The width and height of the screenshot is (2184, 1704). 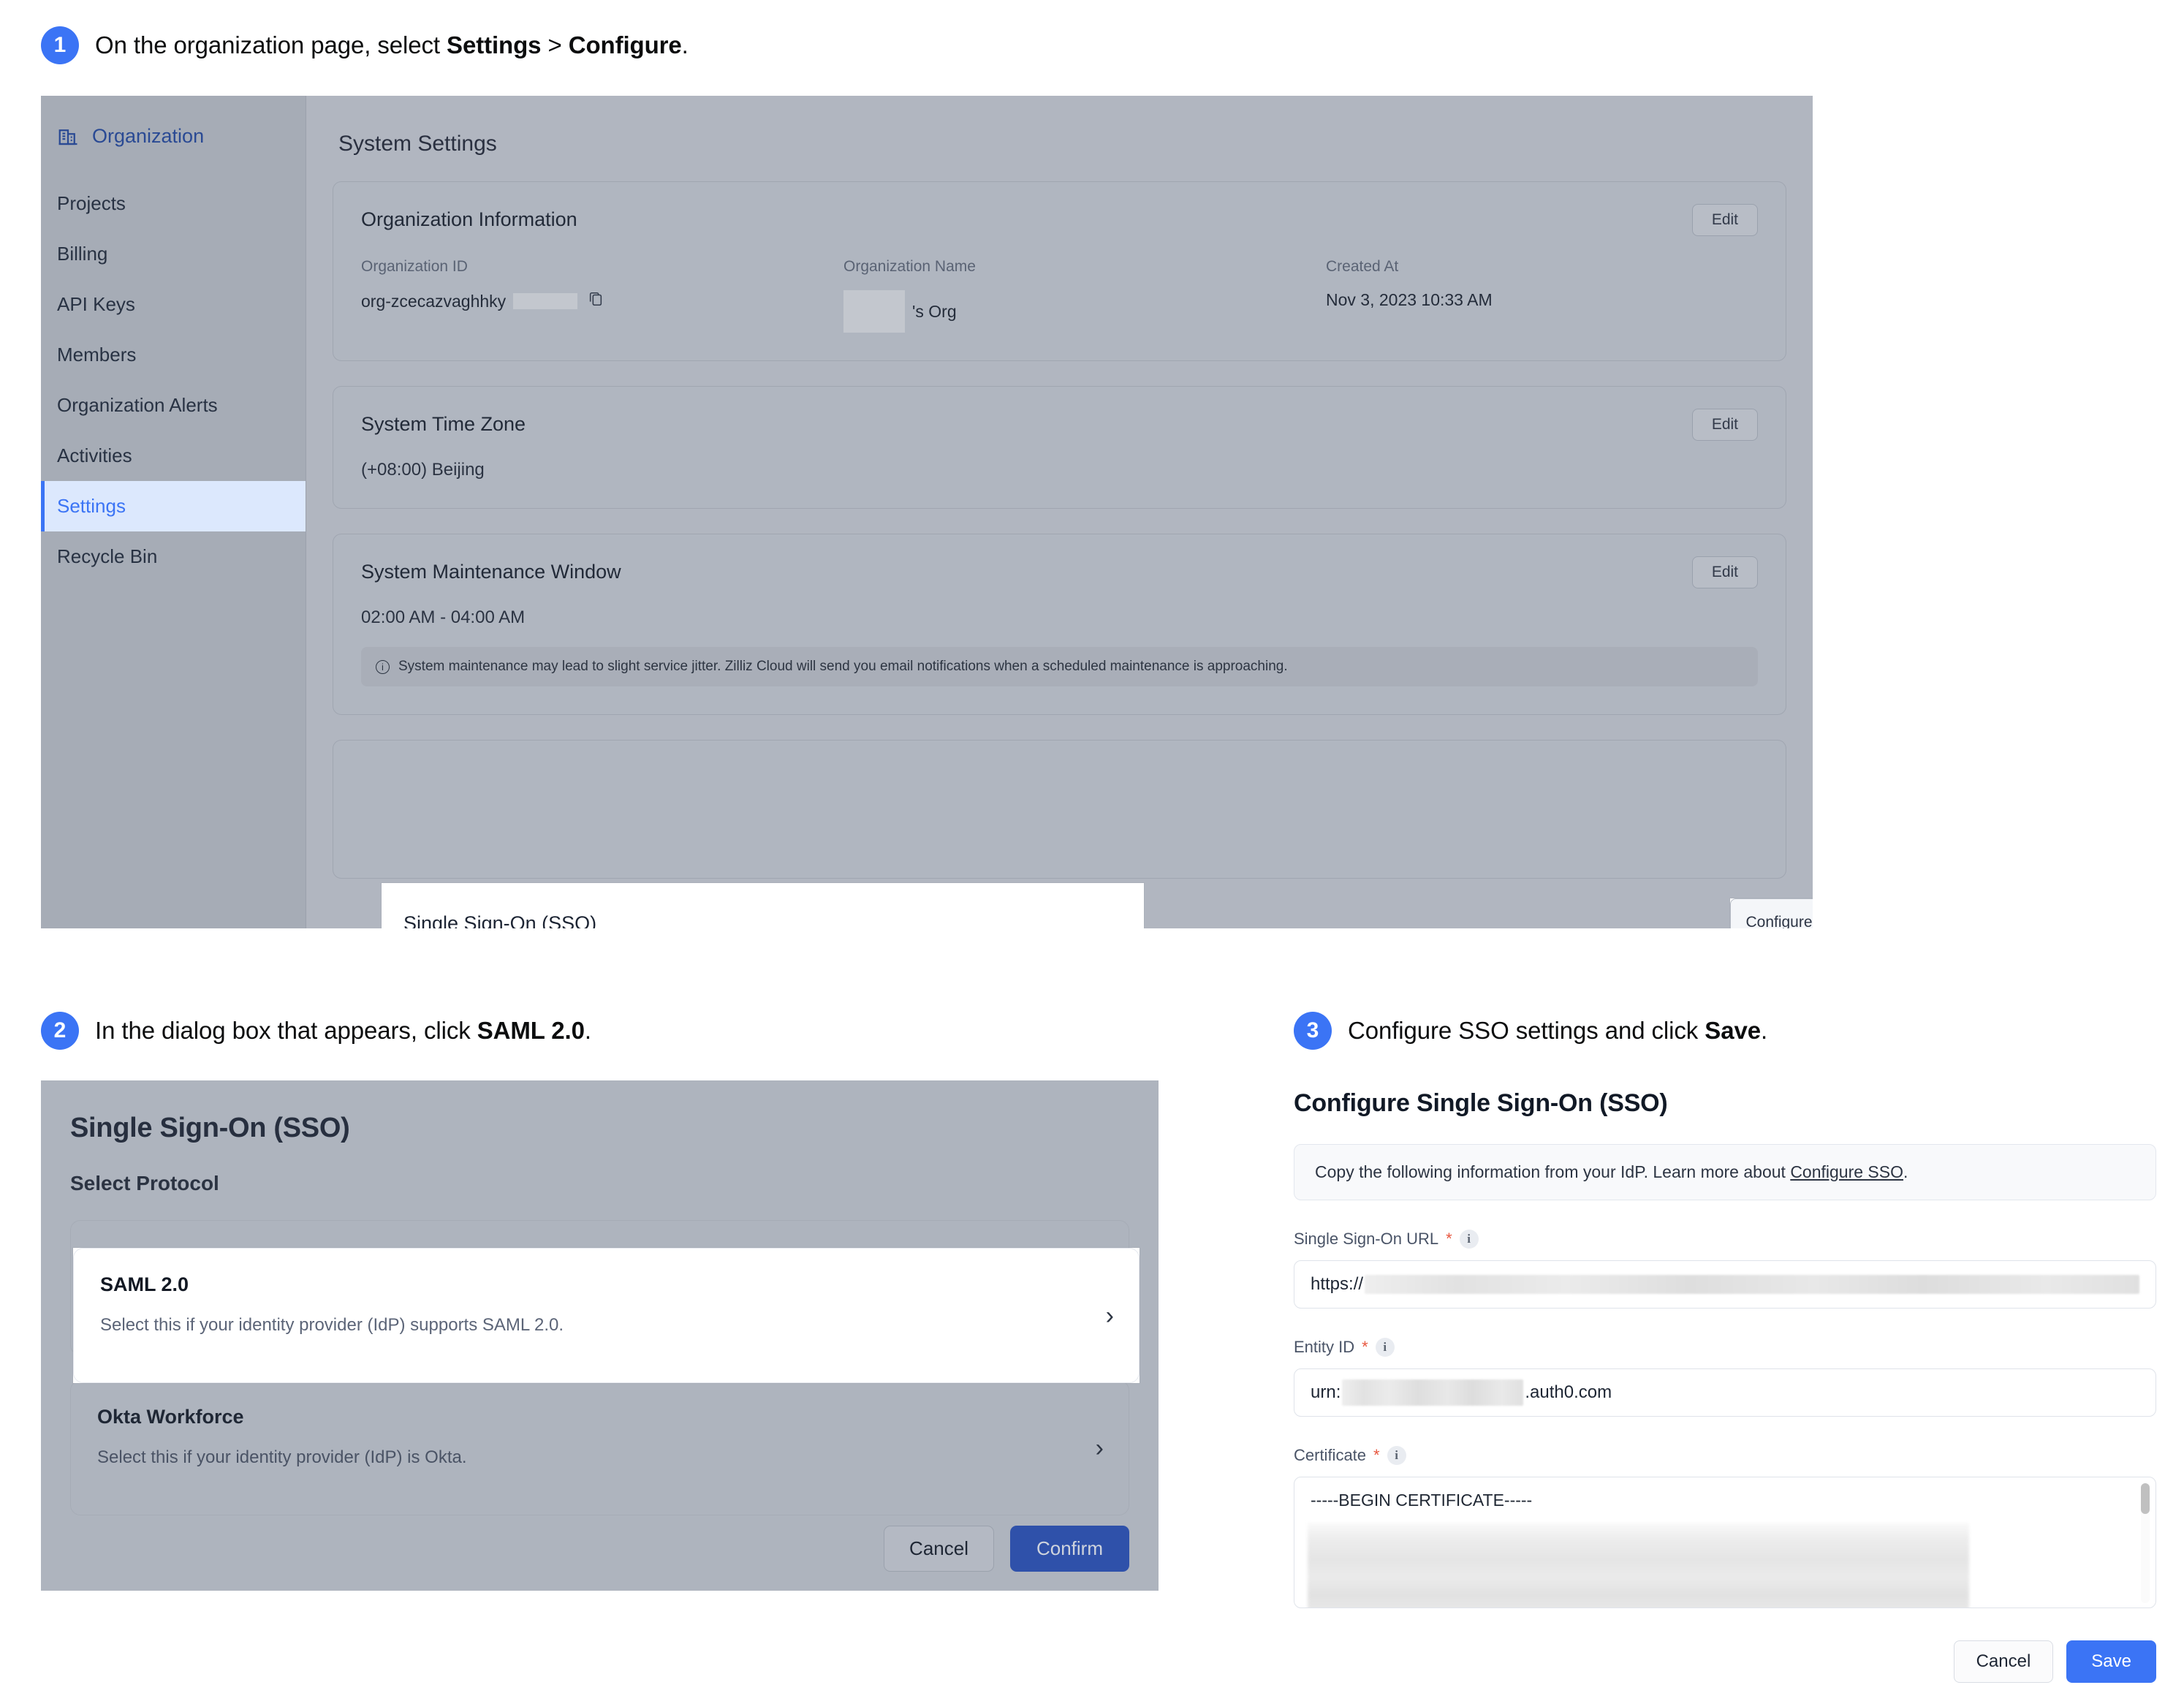 What do you see at coordinates (286, 1030) in the screenshot?
I see `step-2-prefix: In the dialog box that appears, click` at bounding box center [286, 1030].